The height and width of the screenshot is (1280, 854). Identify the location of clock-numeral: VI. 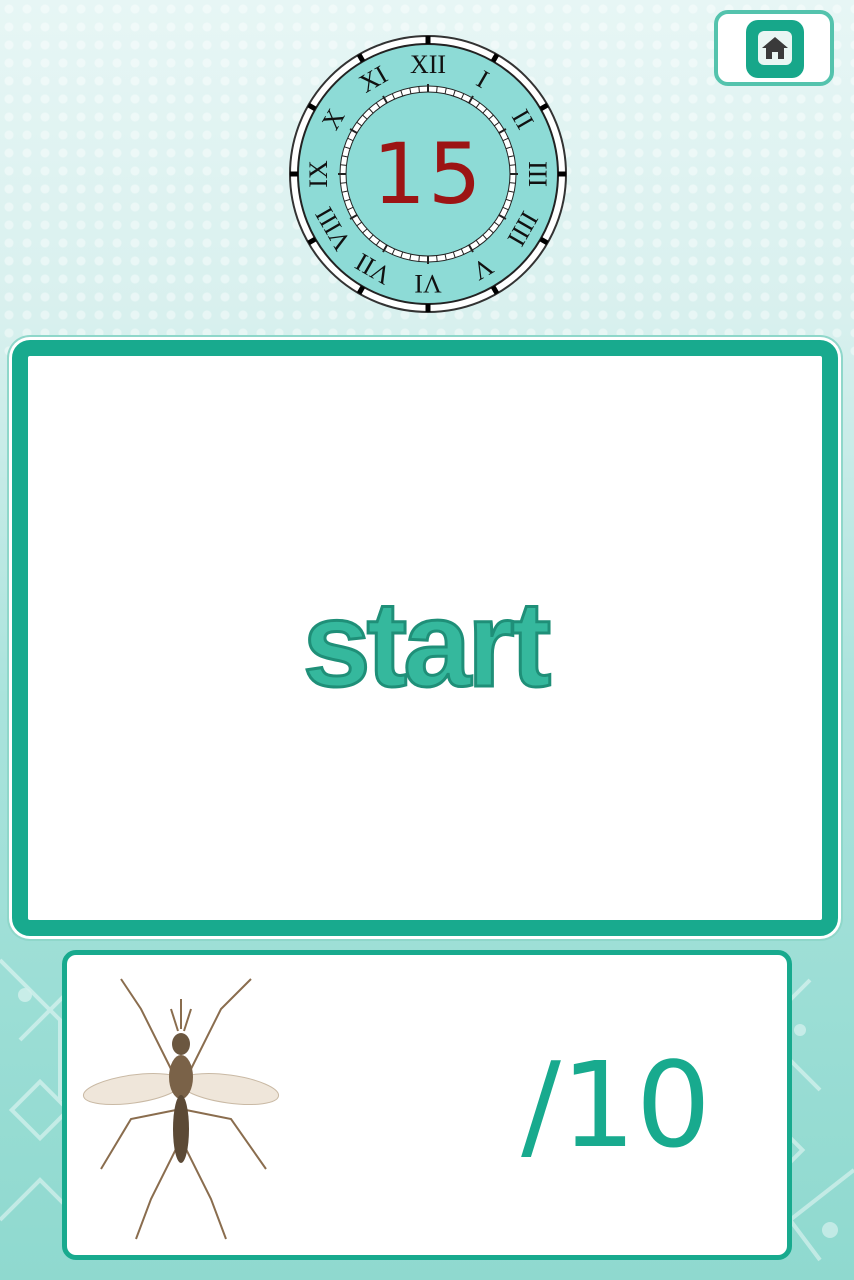
(427, 283).